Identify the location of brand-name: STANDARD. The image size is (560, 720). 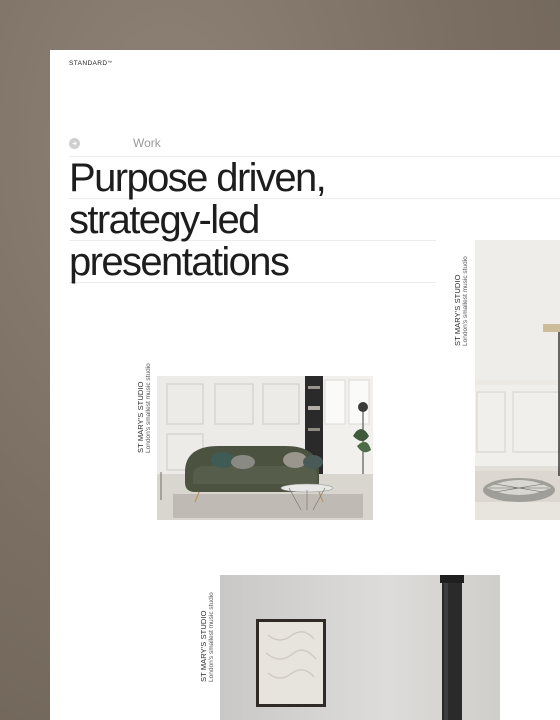
(88, 63).